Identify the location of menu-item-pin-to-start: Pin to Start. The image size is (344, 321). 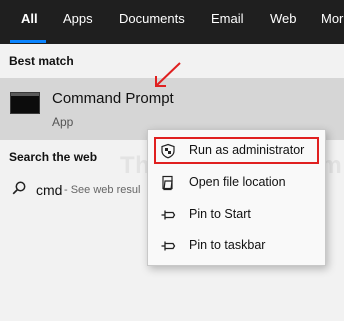
(236, 215).